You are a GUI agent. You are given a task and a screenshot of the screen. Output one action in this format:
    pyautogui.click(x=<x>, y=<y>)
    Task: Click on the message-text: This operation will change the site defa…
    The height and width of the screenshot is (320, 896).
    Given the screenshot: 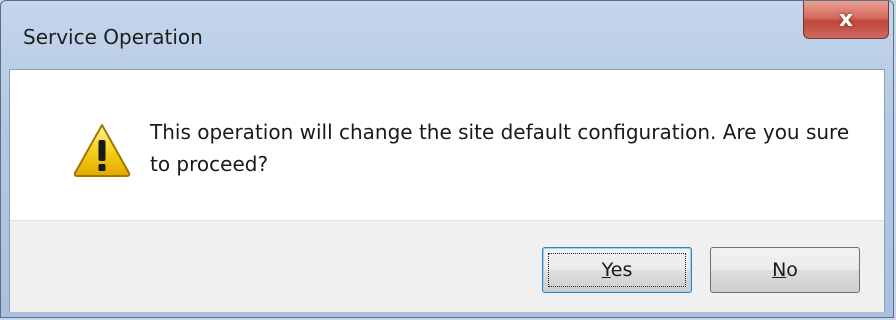 What is the action you would take?
    pyautogui.click(x=500, y=148)
    